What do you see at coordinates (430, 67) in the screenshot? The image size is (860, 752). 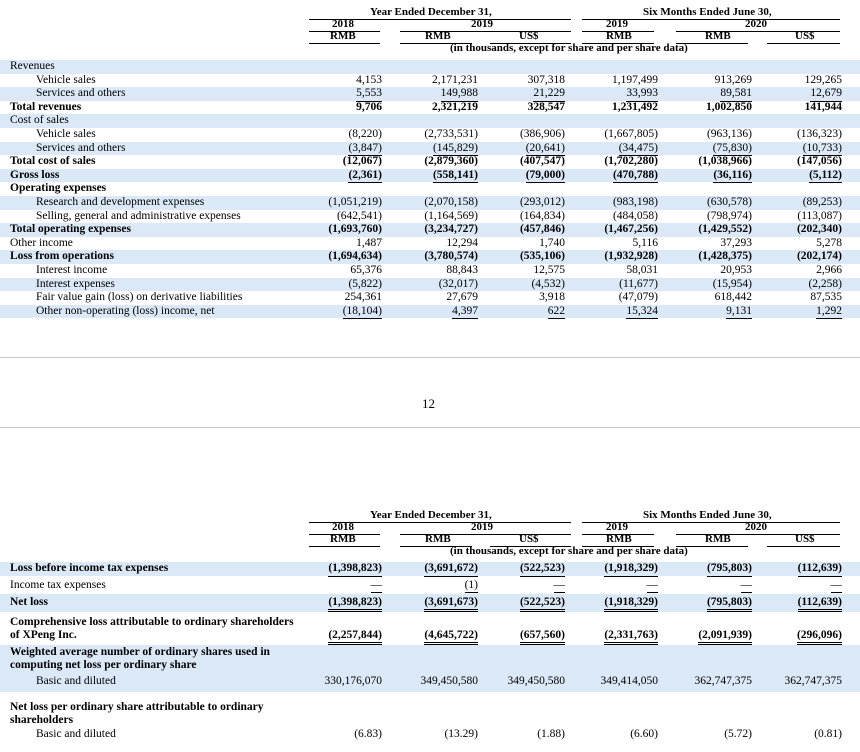 I see `table-row: Revenues` at bounding box center [430, 67].